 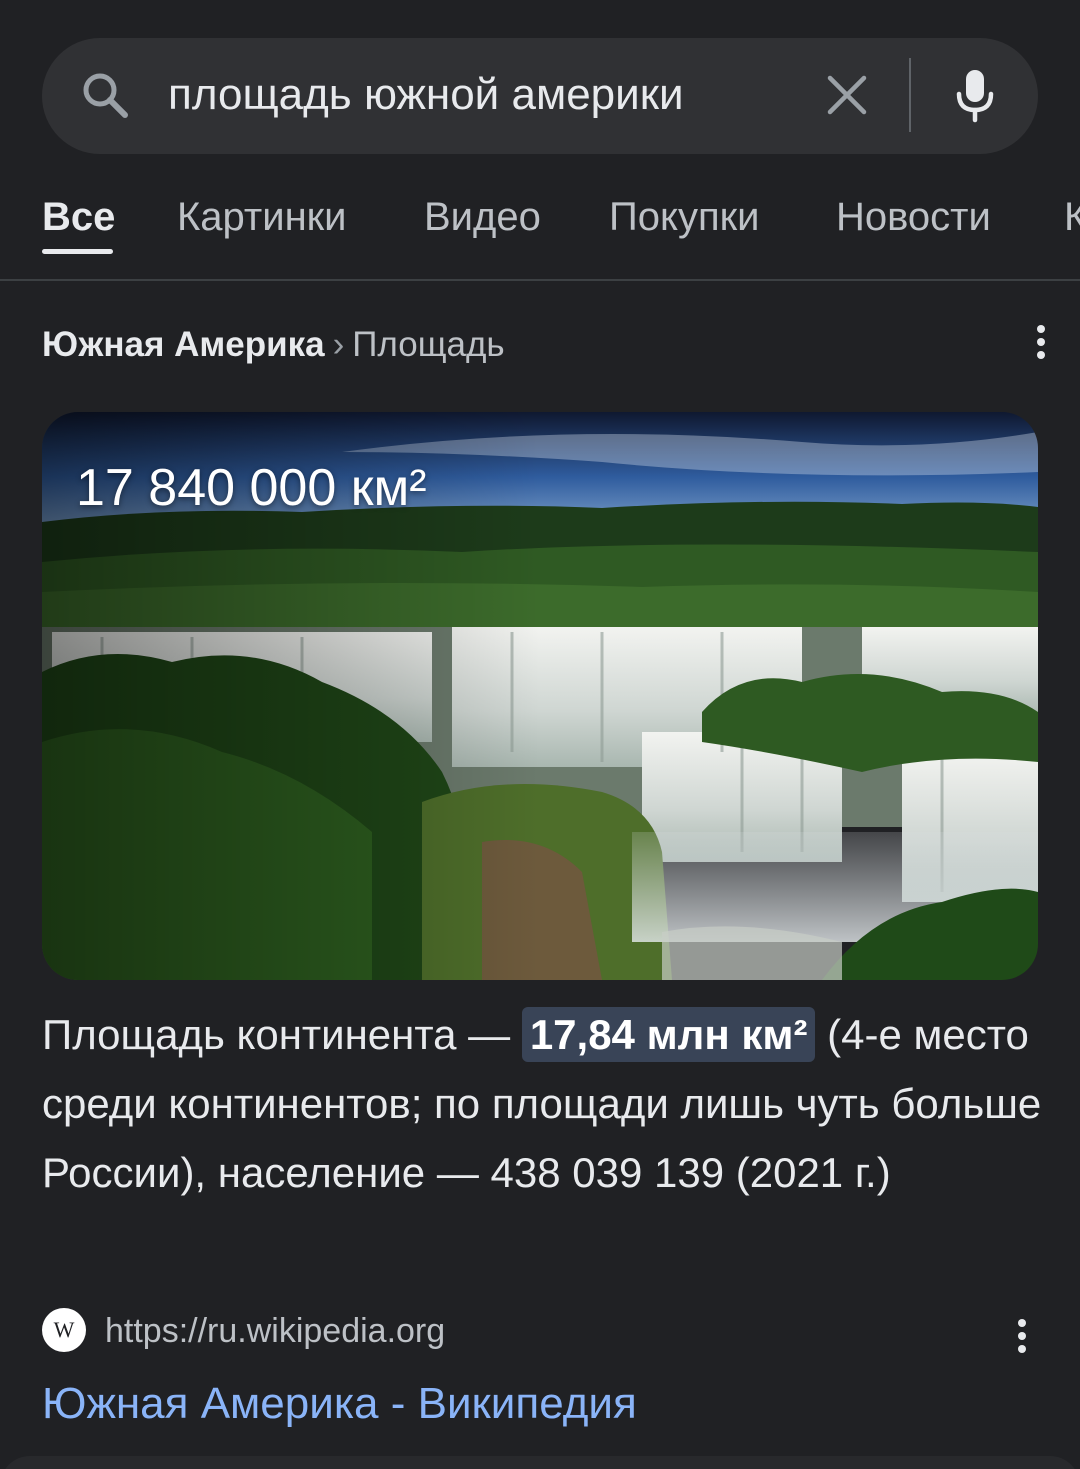 I want to click on tab-more-cut: К, so click(x=1072, y=217).